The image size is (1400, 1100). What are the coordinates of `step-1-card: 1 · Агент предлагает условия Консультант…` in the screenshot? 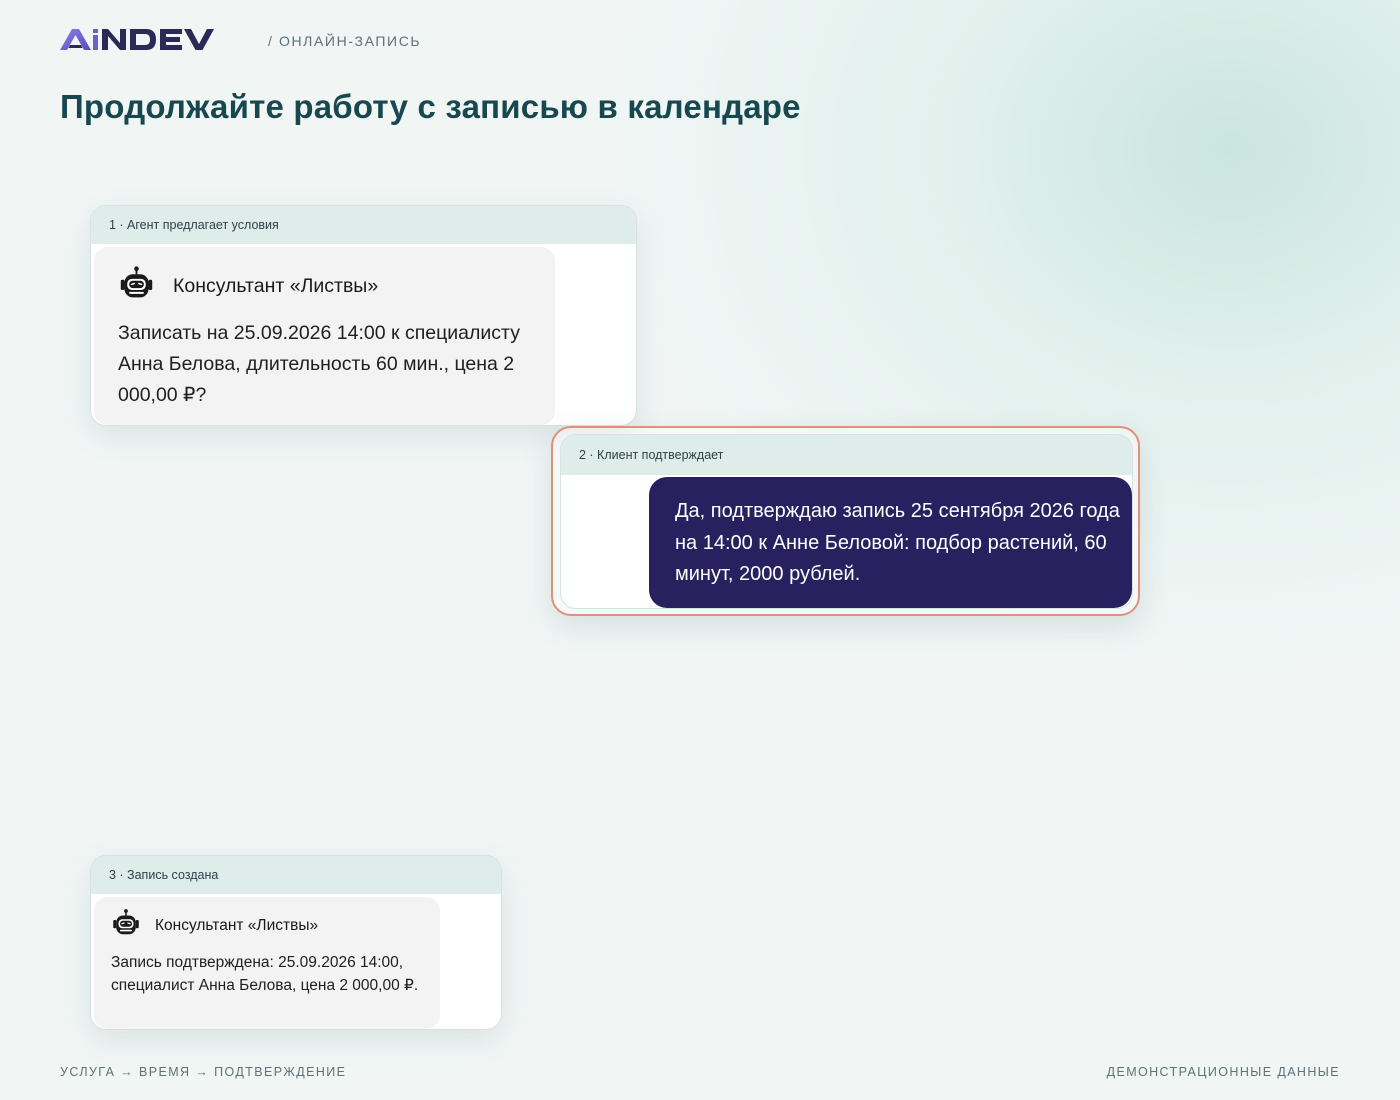 It's located at (363, 315).